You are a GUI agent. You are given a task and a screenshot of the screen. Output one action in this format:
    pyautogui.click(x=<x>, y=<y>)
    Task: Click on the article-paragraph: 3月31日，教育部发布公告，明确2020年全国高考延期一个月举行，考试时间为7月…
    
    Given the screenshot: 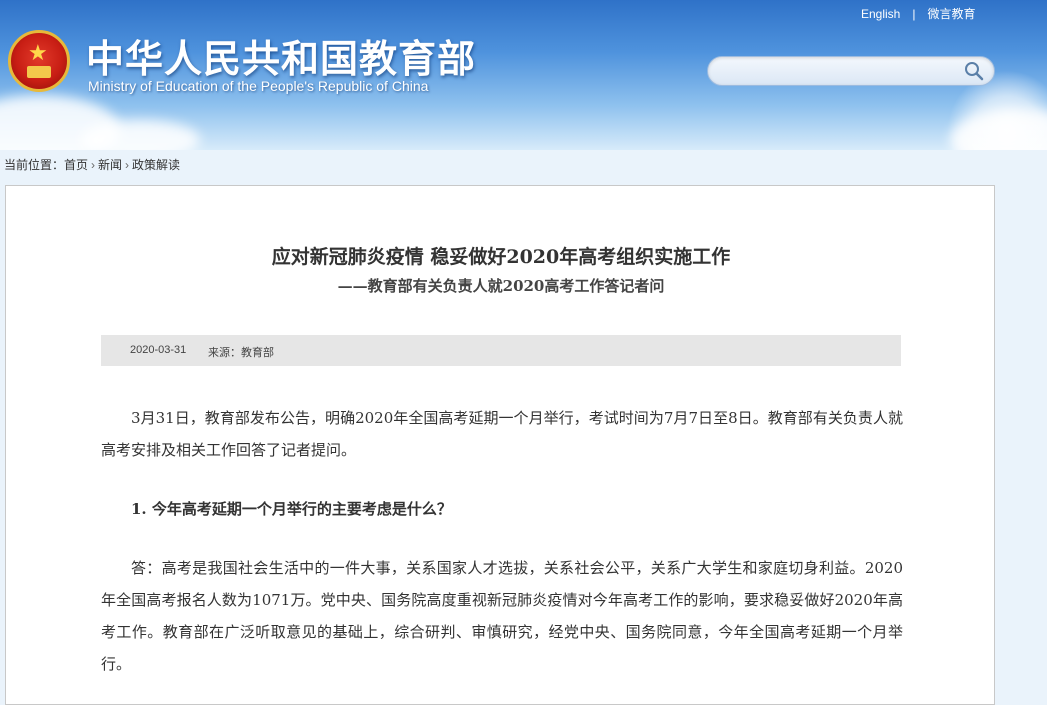 What is the action you would take?
    pyautogui.click(x=502, y=434)
    